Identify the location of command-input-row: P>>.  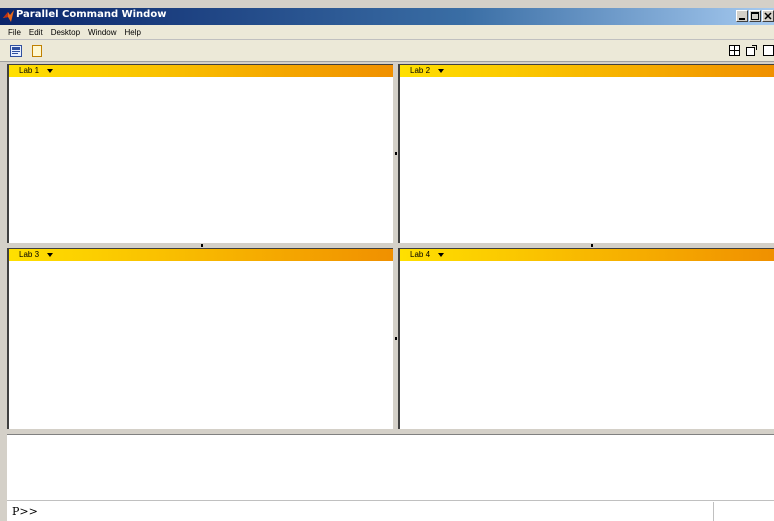
(390, 510).